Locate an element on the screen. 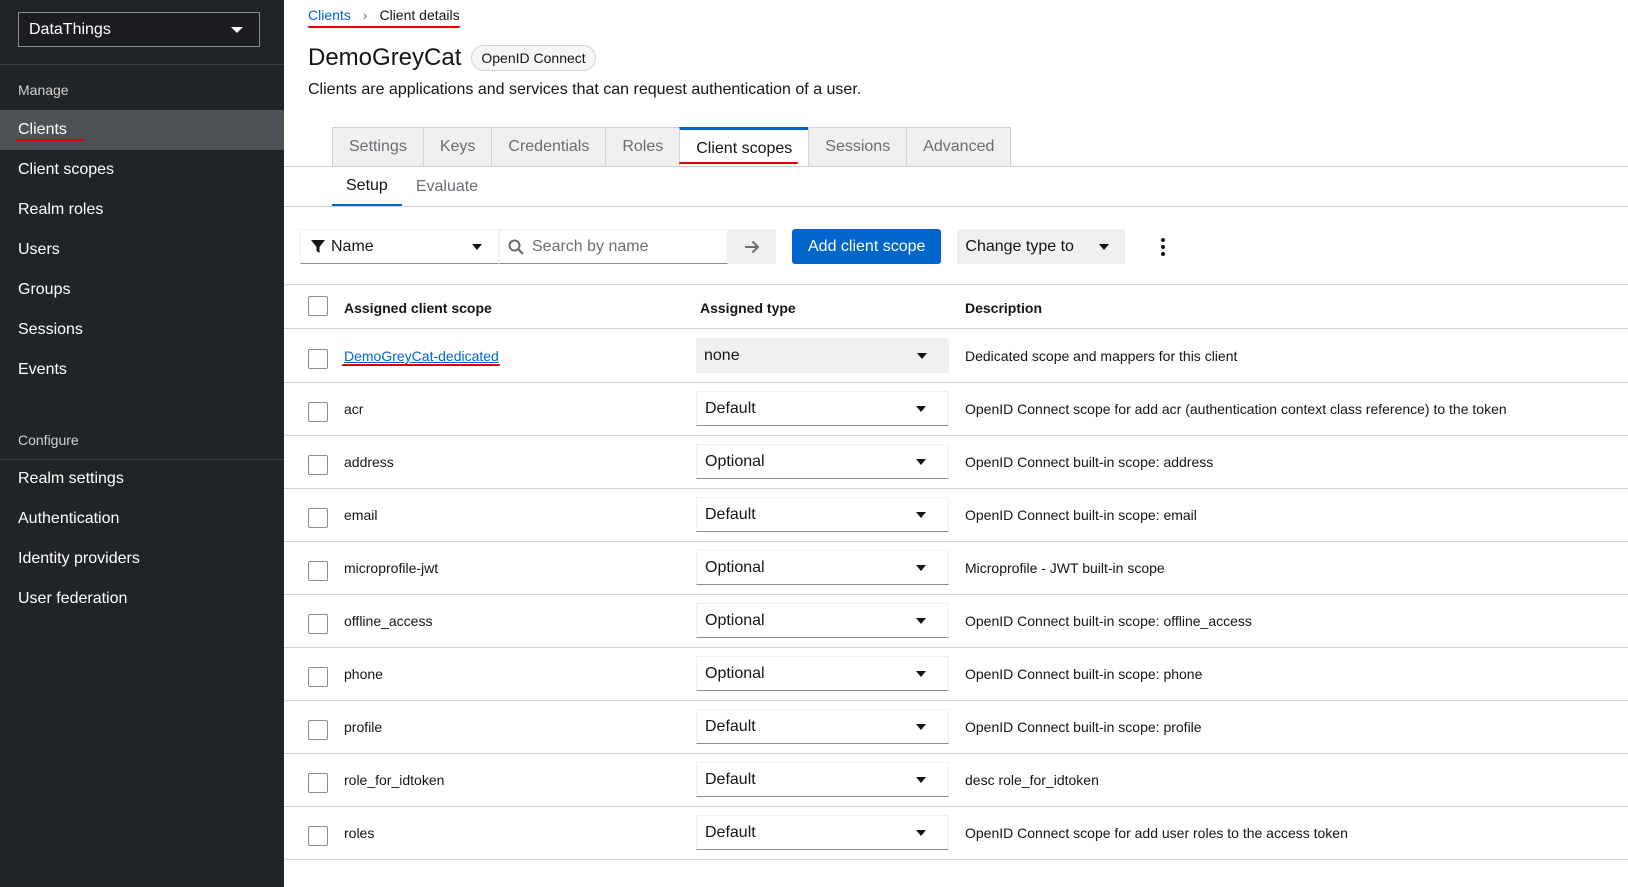 This screenshot has width=1628, height=887. sidebar-item-authentication: Authentication is located at coordinates (142, 519).